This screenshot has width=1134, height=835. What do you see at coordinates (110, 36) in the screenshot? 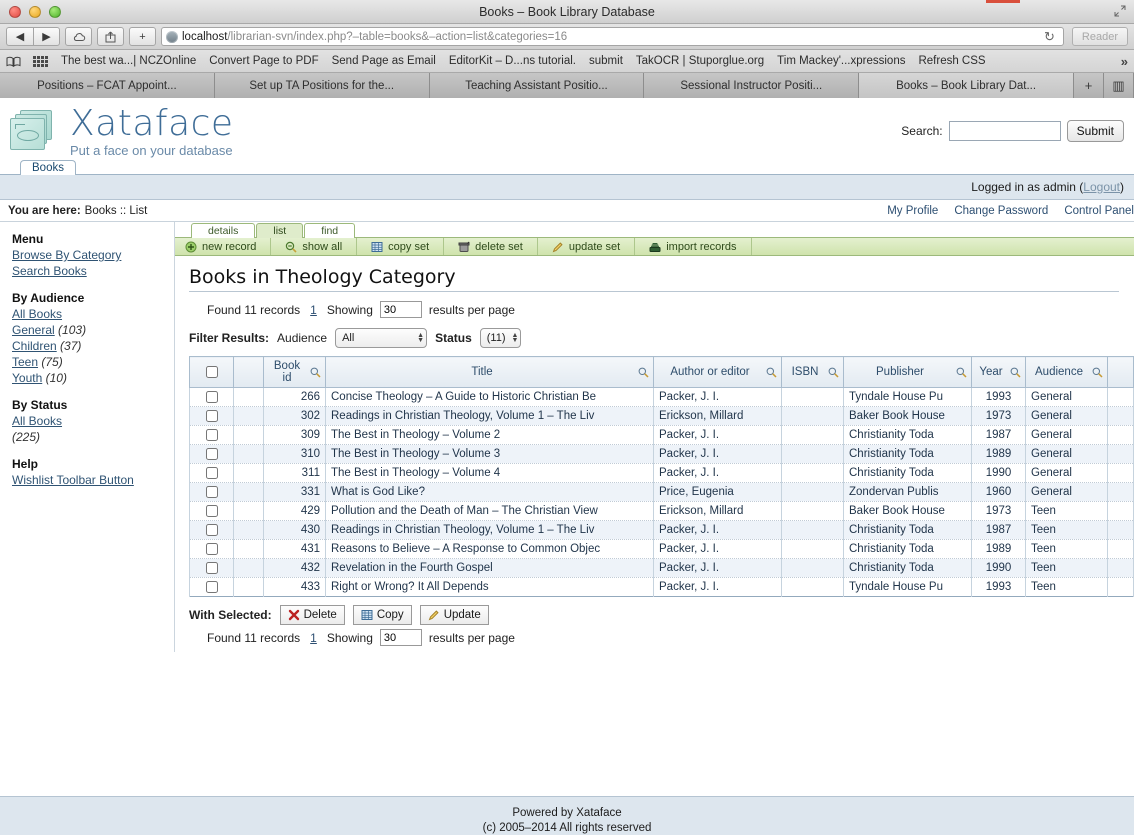
I see `share-icon` at bounding box center [110, 36].